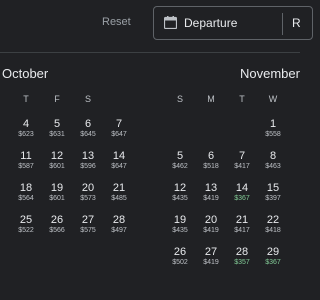  Describe the element at coordinates (282, 24) in the screenshot. I see `field-divider` at that location.